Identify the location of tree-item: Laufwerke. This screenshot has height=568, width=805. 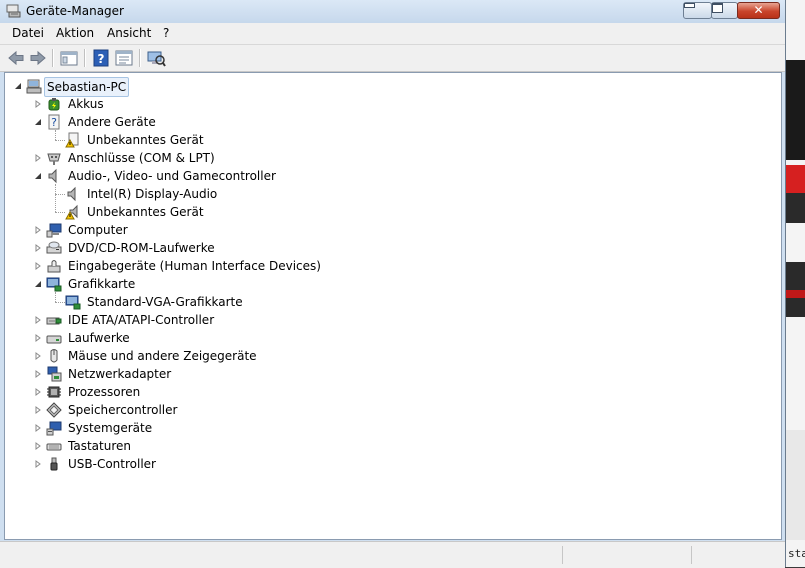
(155, 338).